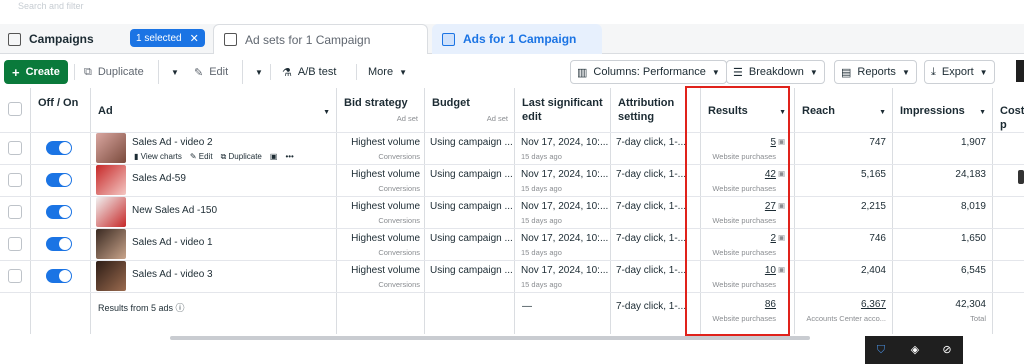 This screenshot has width=1024, height=364. Describe the element at coordinates (656, 110) in the screenshot. I see `header-attribution: Attribution setting` at that location.